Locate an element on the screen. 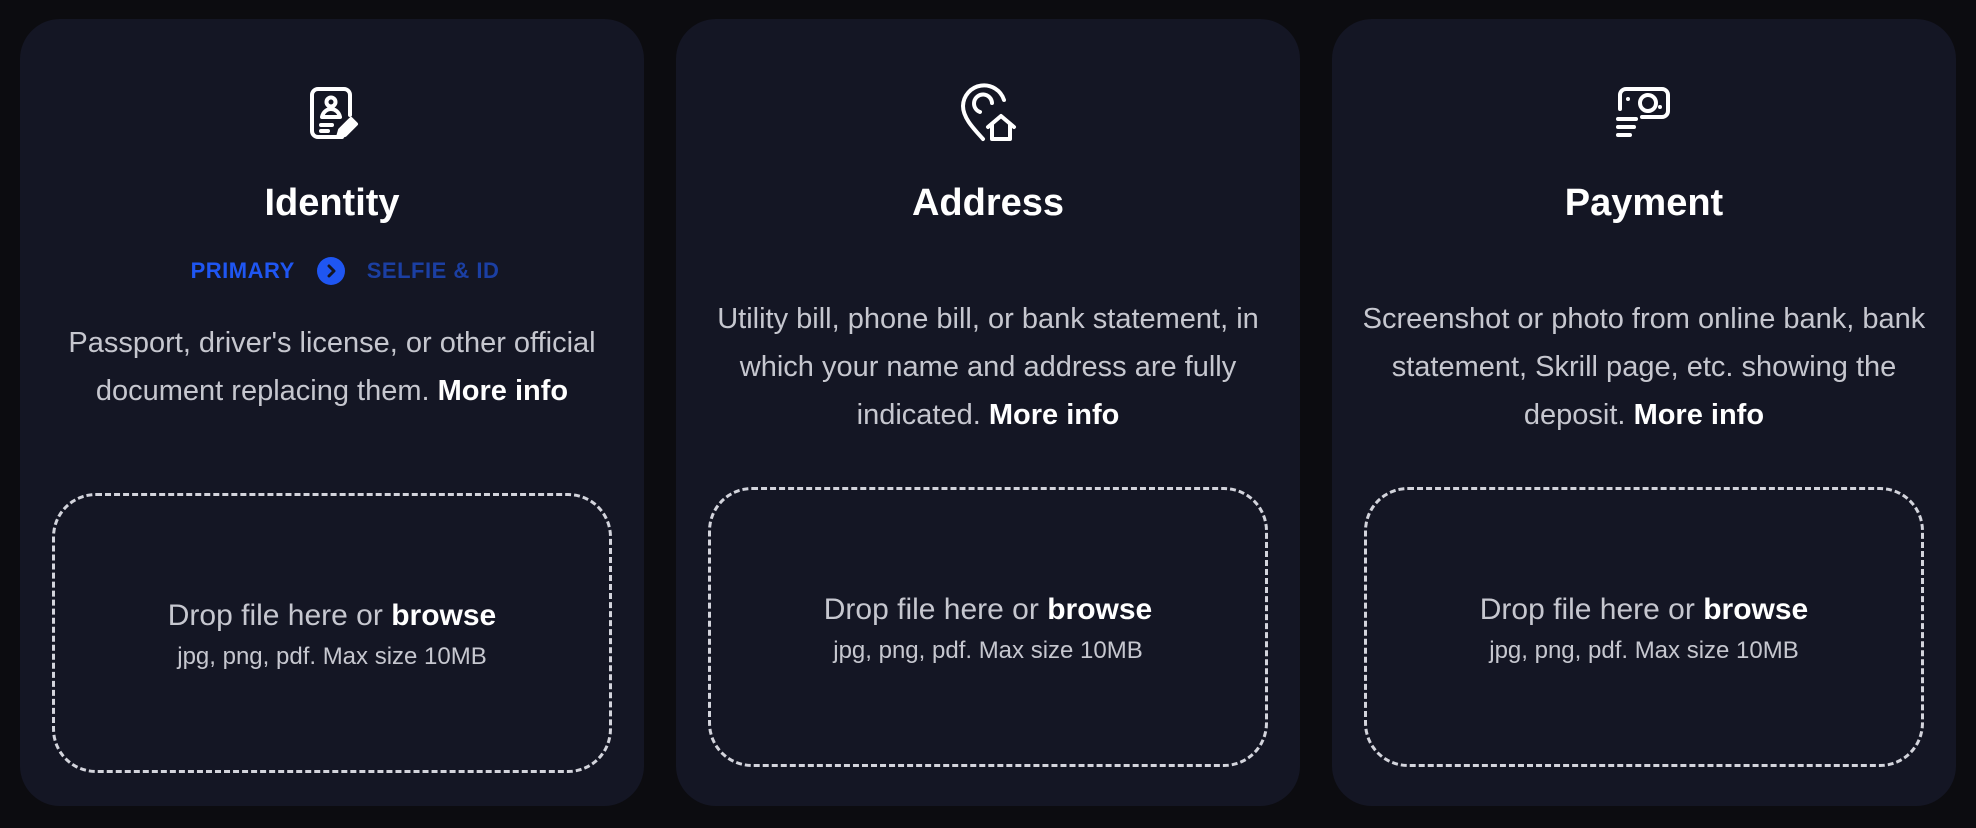 This screenshot has height=828, width=1976. step-selfie-id: SELFIE & ID is located at coordinates (433, 271).